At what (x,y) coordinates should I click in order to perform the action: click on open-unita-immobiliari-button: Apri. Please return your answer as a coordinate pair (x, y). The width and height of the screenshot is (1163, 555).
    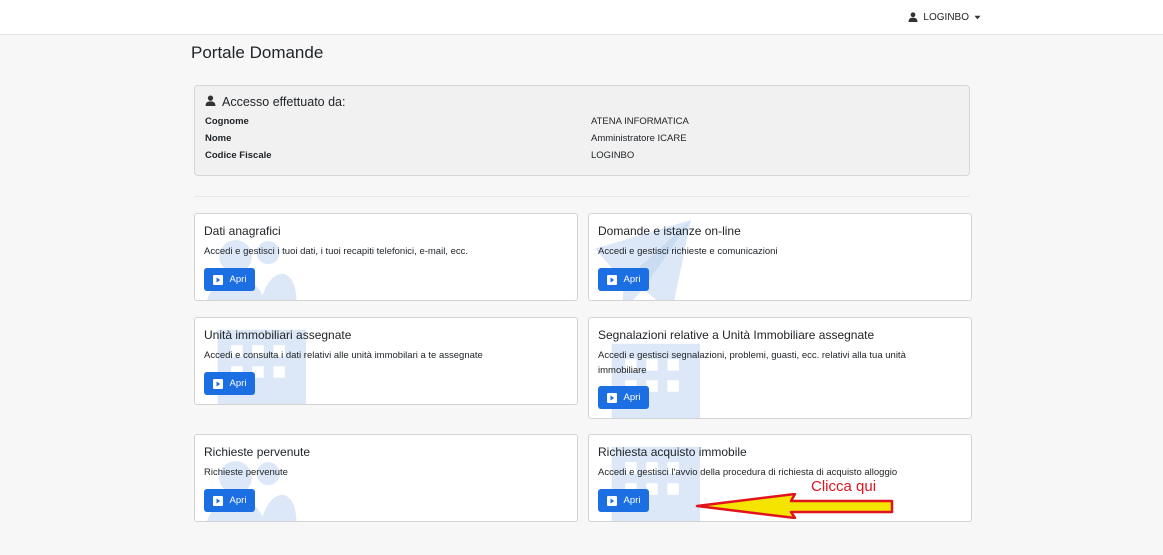
    Looking at the image, I should click on (229, 383).